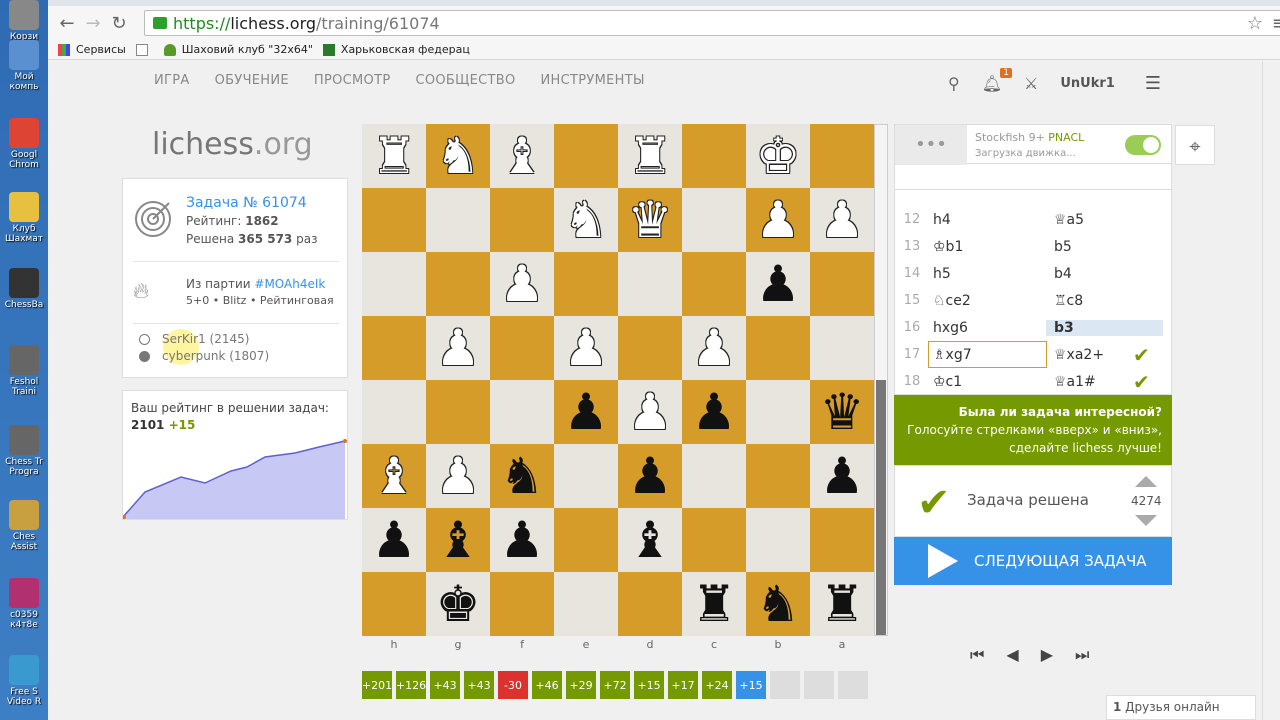 Image resolution: width=1280 pixels, height=720 pixels. I want to click on black-player: cyberpunk (1807), so click(204, 356).